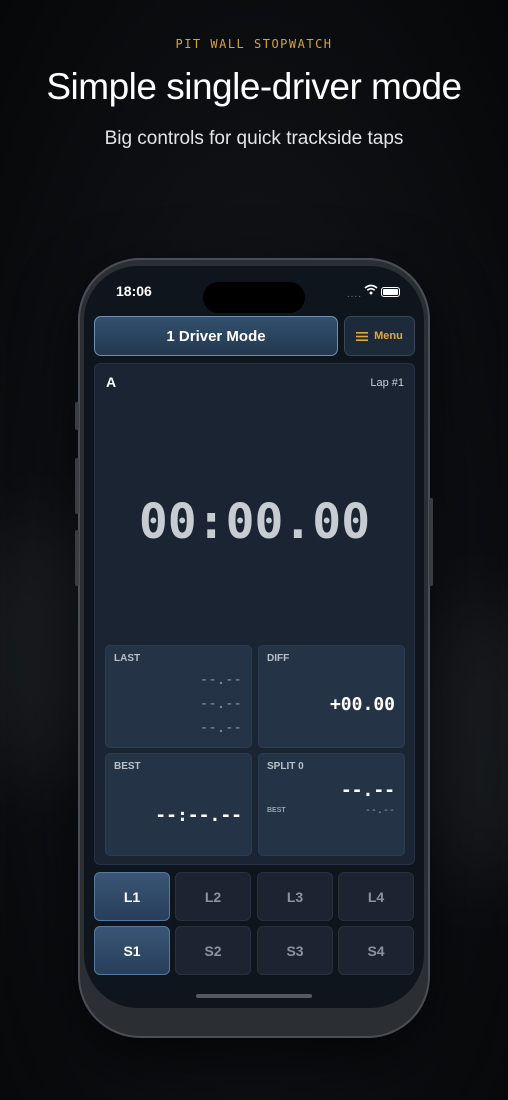  What do you see at coordinates (254, 996) in the screenshot?
I see `home-indicator` at bounding box center [254, 996].